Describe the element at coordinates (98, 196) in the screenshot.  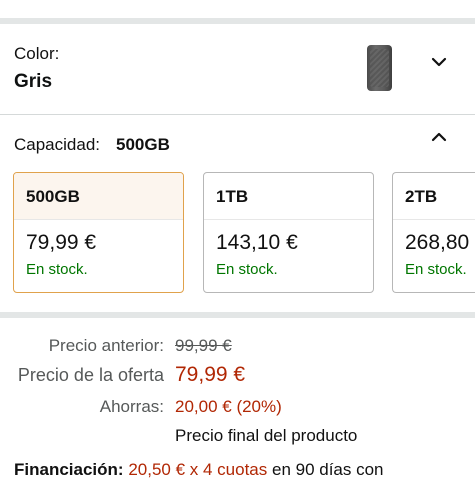
I see `option-size: 500GB` at that location.